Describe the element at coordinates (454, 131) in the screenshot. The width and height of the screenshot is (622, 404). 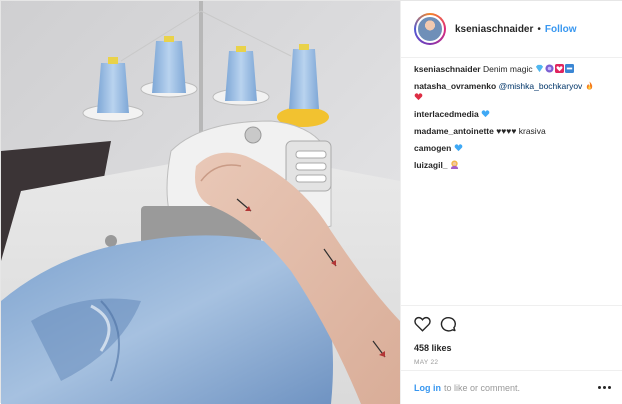
I see `comment-username: madame_antoinette` at that location.